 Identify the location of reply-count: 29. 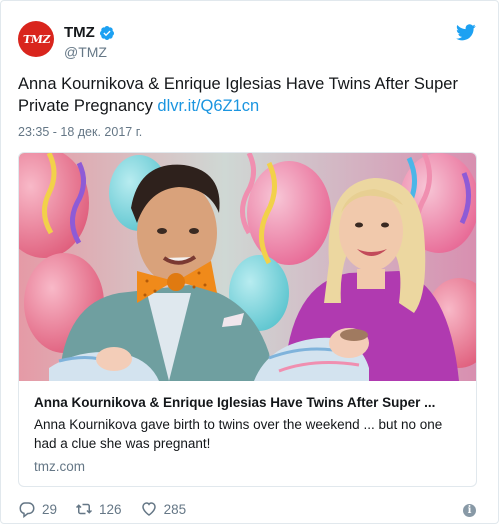
(50, 509).